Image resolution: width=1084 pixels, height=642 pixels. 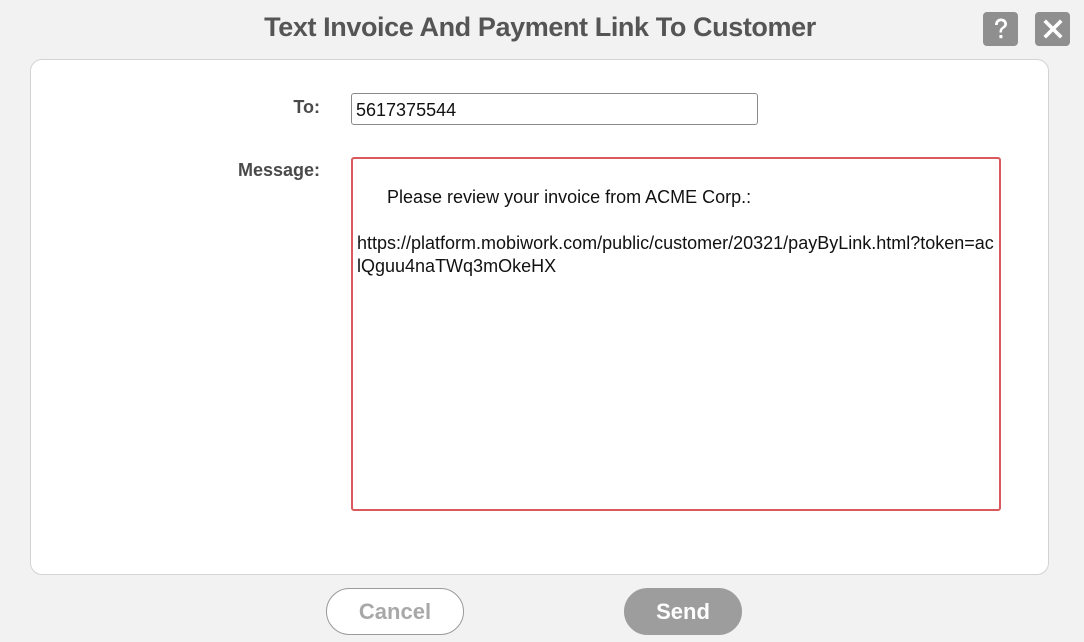 I want to click on to-label: To:, so click(x=306, y=107).